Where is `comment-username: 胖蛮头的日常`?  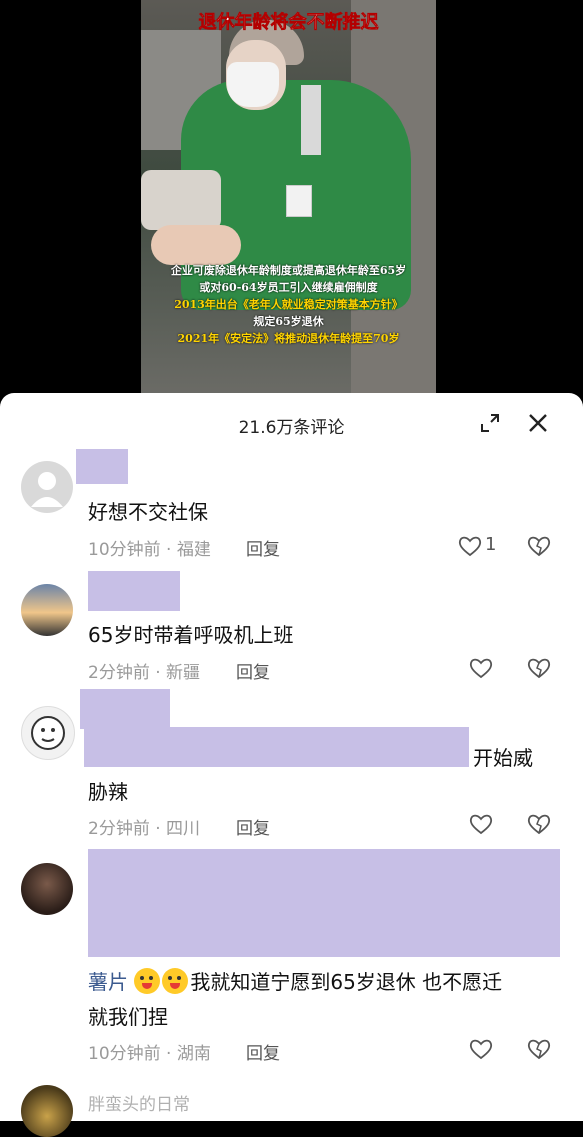 comment-username: 胖蛮头的日常 is located at coordinates (139, 1102).